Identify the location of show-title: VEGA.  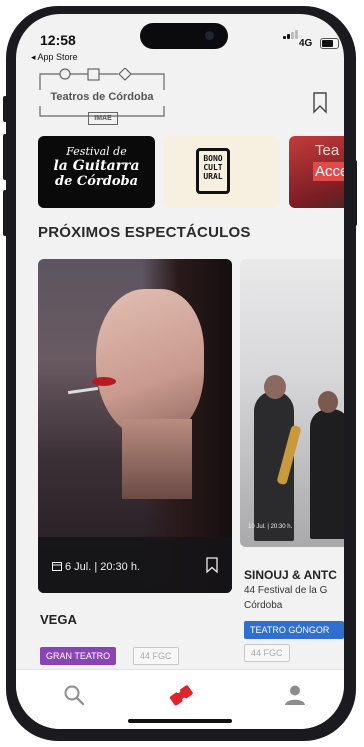
(58, 619).